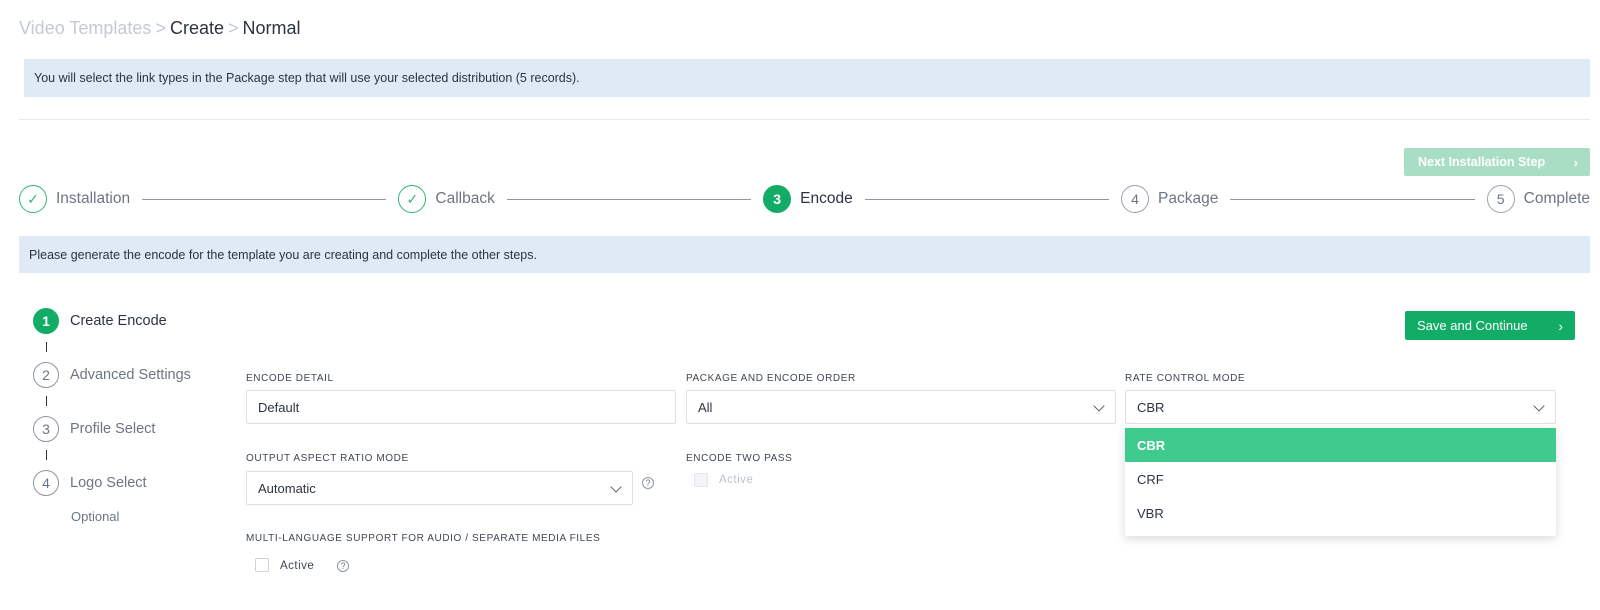 This screenshot has height=610, width=1600. I want to click on step-number: 4, so click(1135, 199).